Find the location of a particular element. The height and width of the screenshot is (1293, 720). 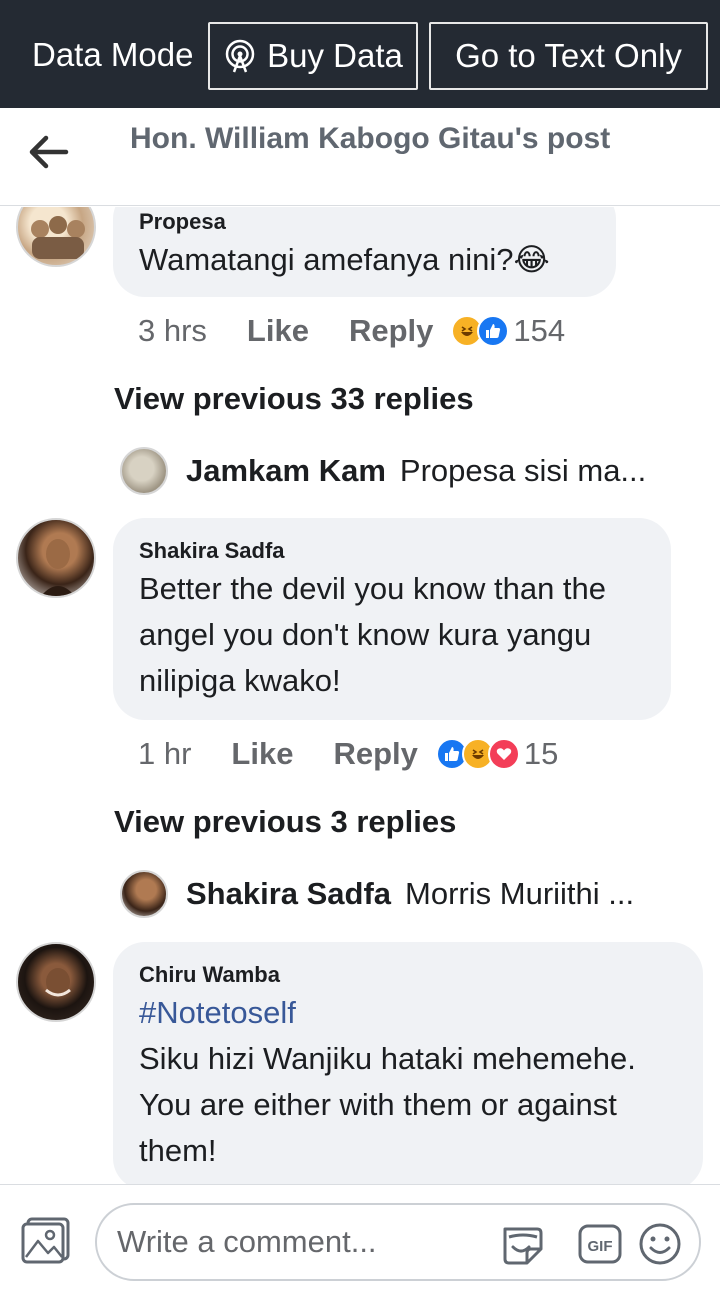

reaction-count: 15 is located at coordinates (541, 754).